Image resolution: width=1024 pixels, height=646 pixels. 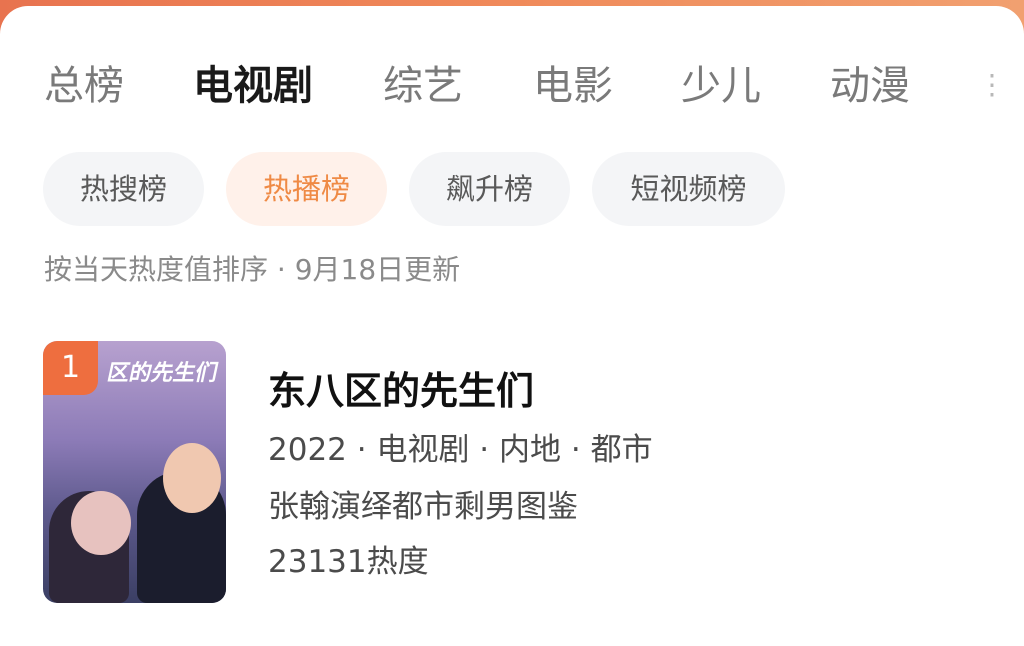 What do you see at coordinates (134, 472) in the screenshot?
I see `poster-image: 区的先生们 1` at bounding box center [134, 472].